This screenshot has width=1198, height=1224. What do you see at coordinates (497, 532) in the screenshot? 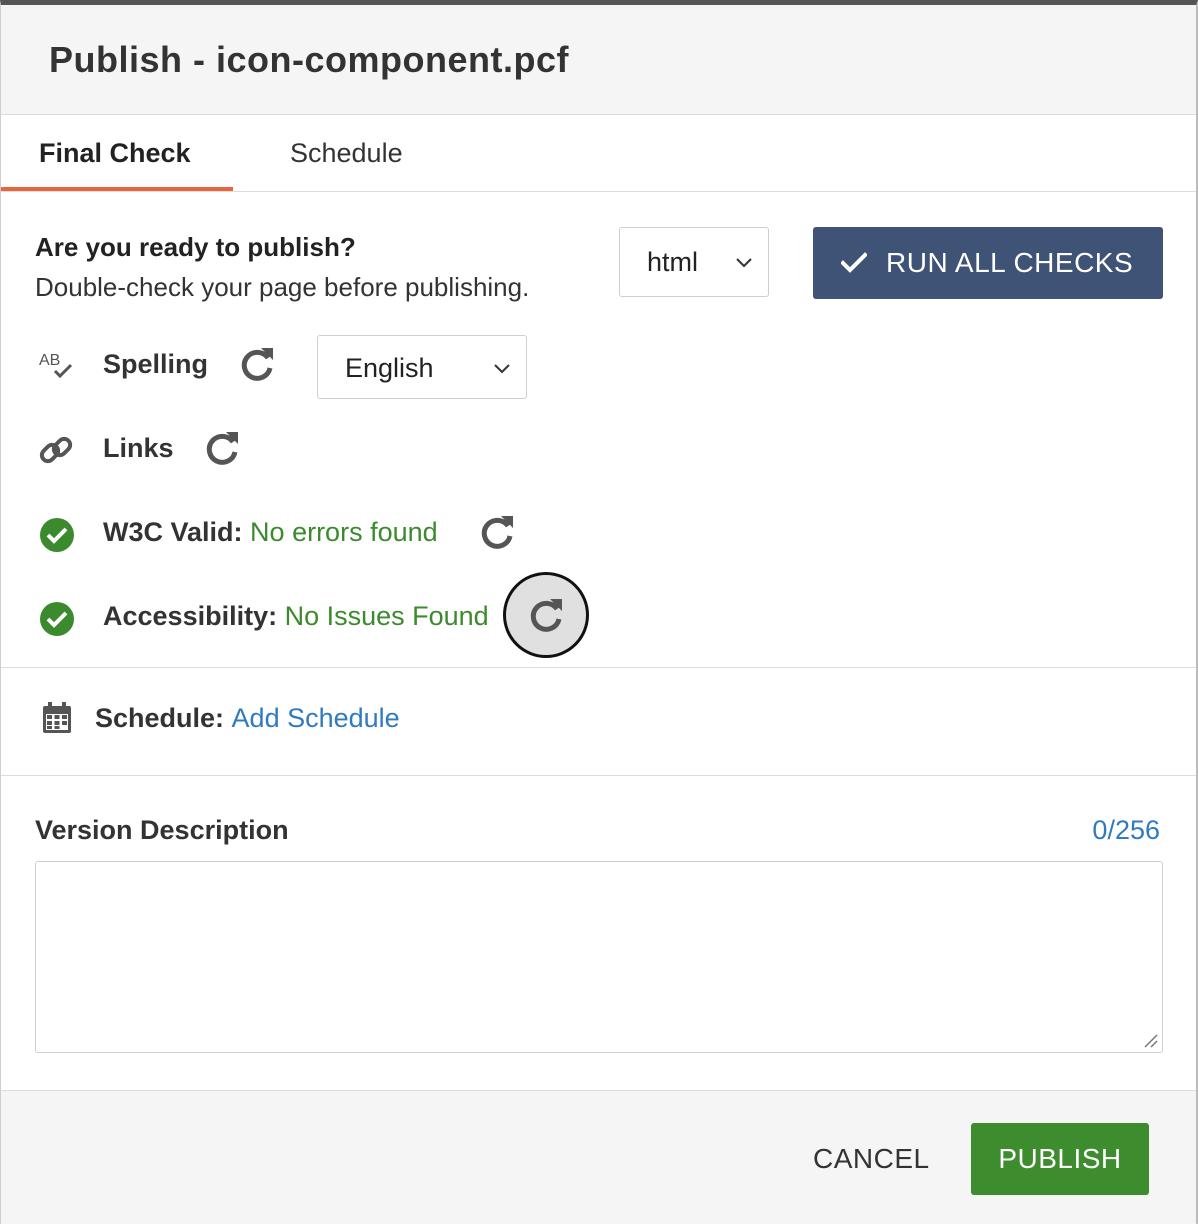
I see `w3c-refresh-icon` at bounding box center [497, 532].